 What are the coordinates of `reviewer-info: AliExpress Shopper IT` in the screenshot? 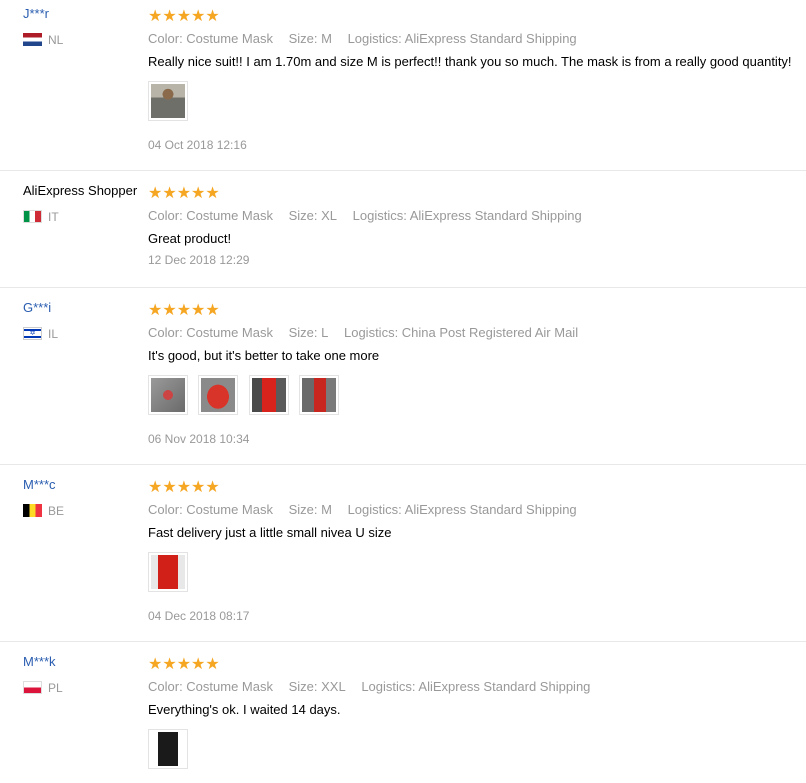 It's located at (80, 203).